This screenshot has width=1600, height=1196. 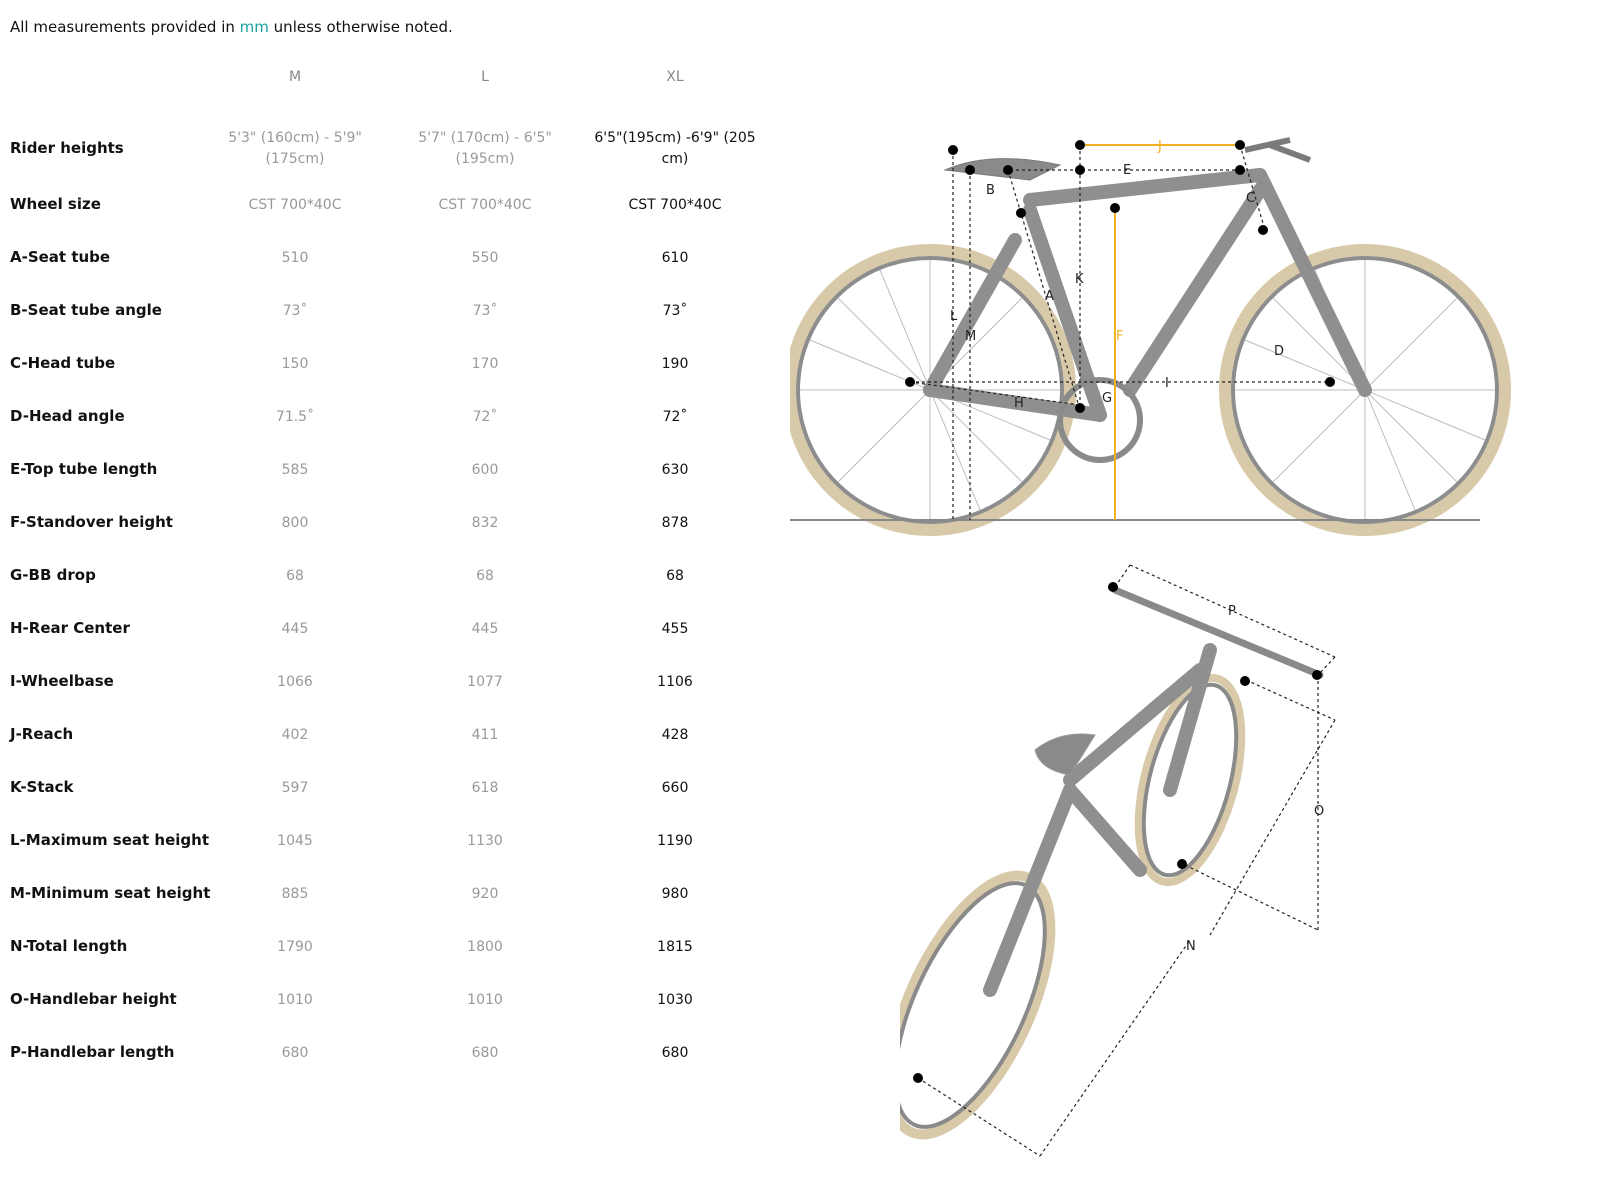 What do you see at coordinates (295, 77) in the screenshot?
I see `size-header-m: M` at bounding box center [295, 77].